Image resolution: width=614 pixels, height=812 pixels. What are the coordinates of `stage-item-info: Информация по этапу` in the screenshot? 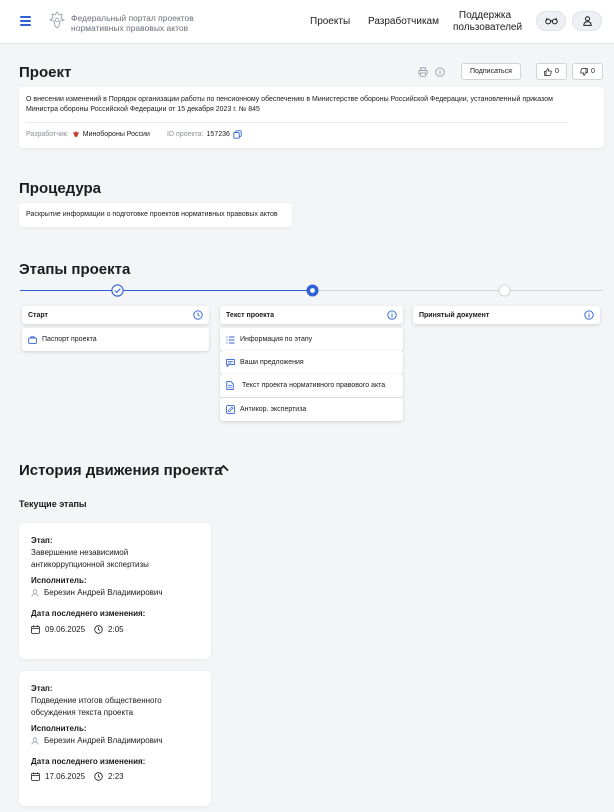 It's located at (311, 339).